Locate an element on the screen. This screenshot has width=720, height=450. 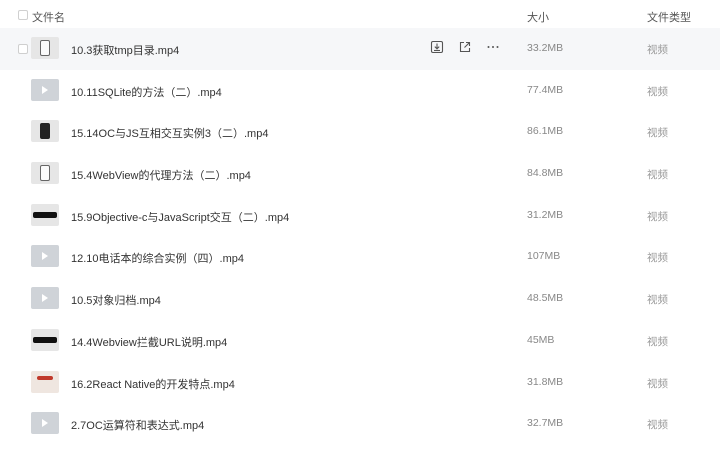
file-size: 31.8MB is located at coordinates (545, 381).